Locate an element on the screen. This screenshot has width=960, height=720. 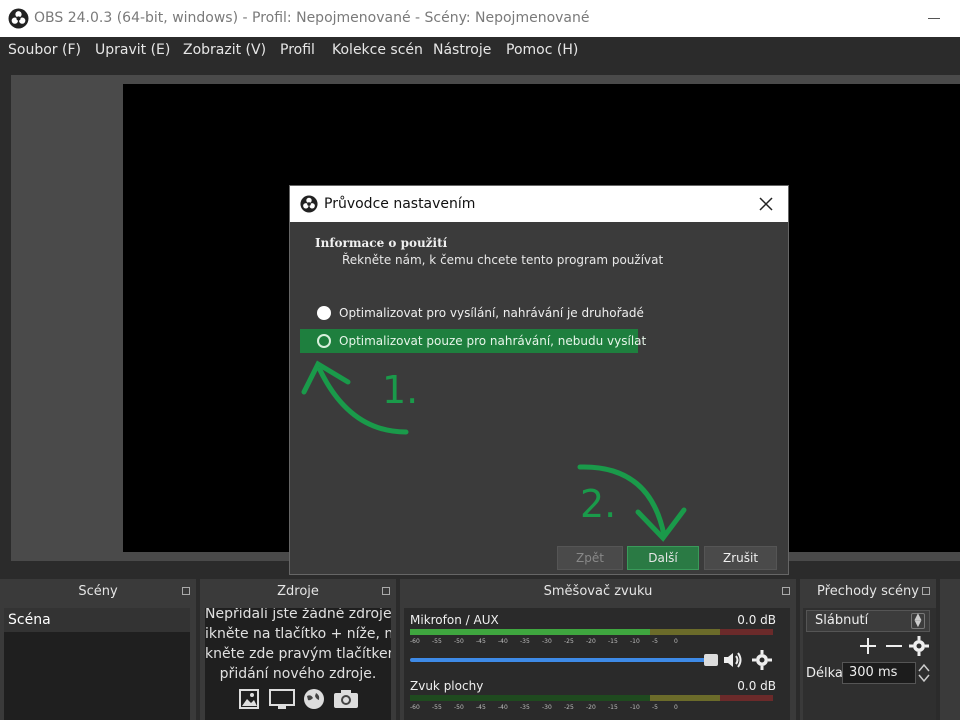
mixer-dock-label: Směšovač zvuku is located at coordinates (598, 591).